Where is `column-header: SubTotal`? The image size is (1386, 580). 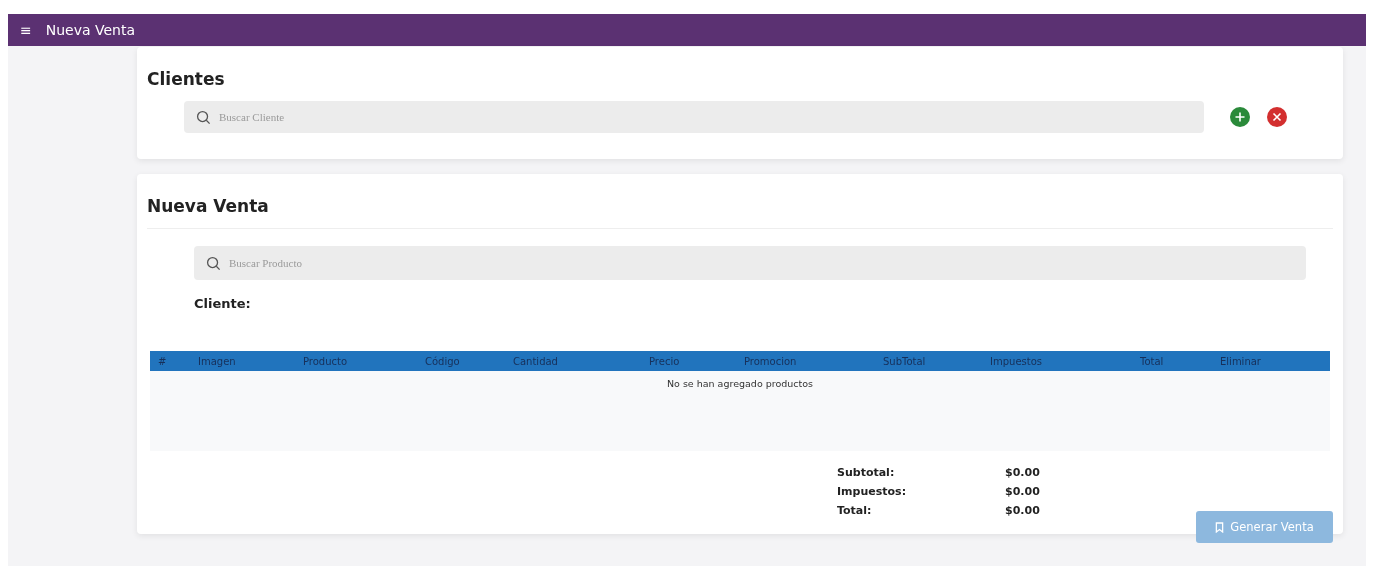
column-header: SubTotal is located at coordinates (904, 361).